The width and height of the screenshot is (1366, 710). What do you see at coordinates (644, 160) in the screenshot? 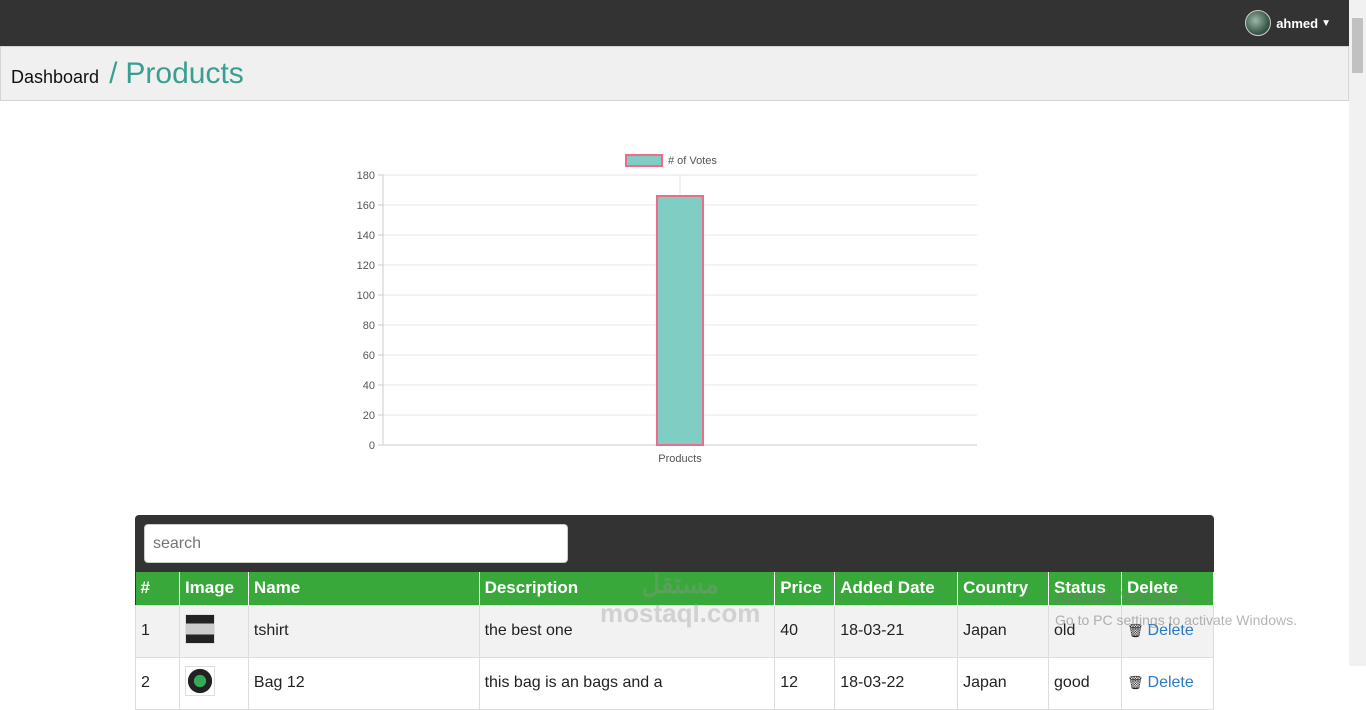
I see `legend-swatch` at bounding box center [644, 160].